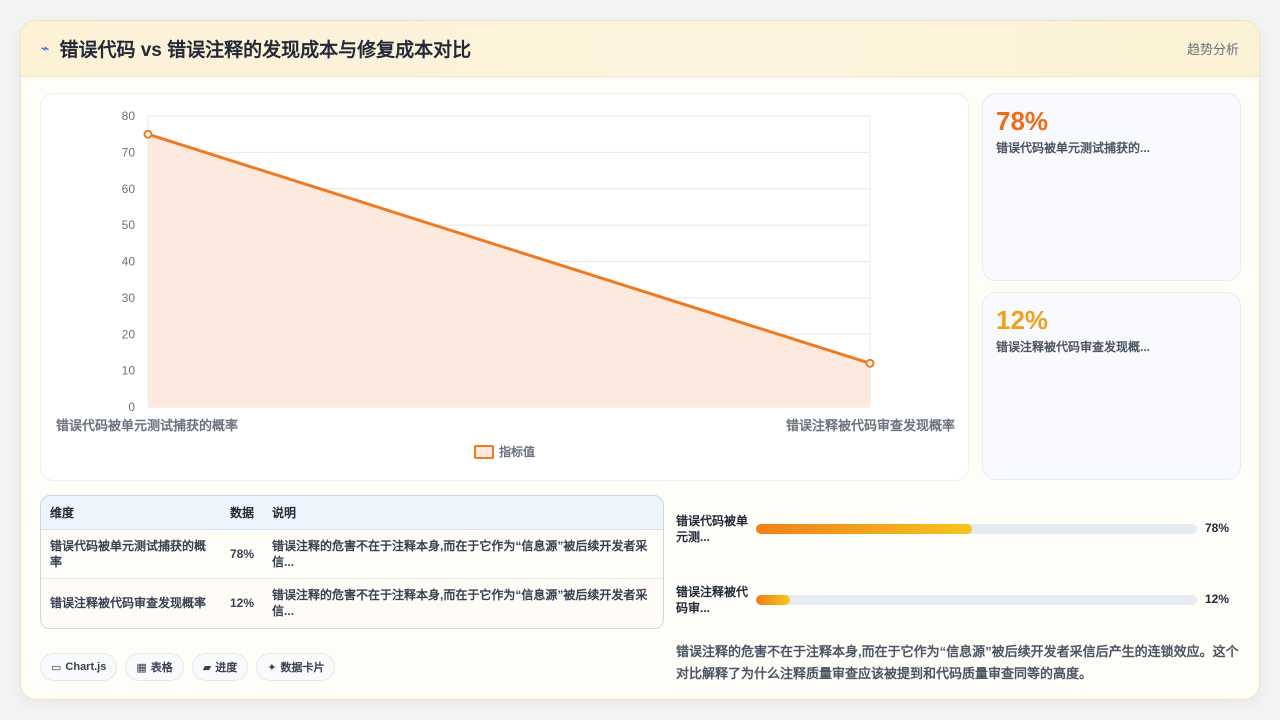 The image size is (1280, 720). What do you see at coordinates (161, 668) in the screenshot?
I see `tag-label: 表格` at bounding box center [161, 668].